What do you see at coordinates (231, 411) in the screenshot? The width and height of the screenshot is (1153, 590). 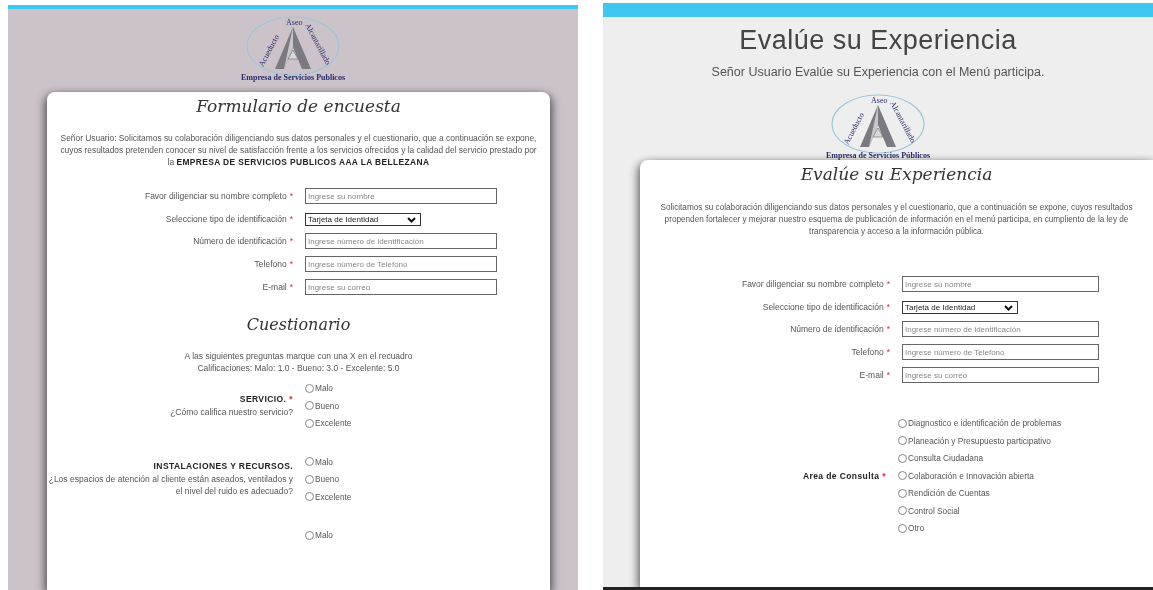 I see `question-text: ¿Cómo califica nuestro servicio?` at bounding box center [231, 411].